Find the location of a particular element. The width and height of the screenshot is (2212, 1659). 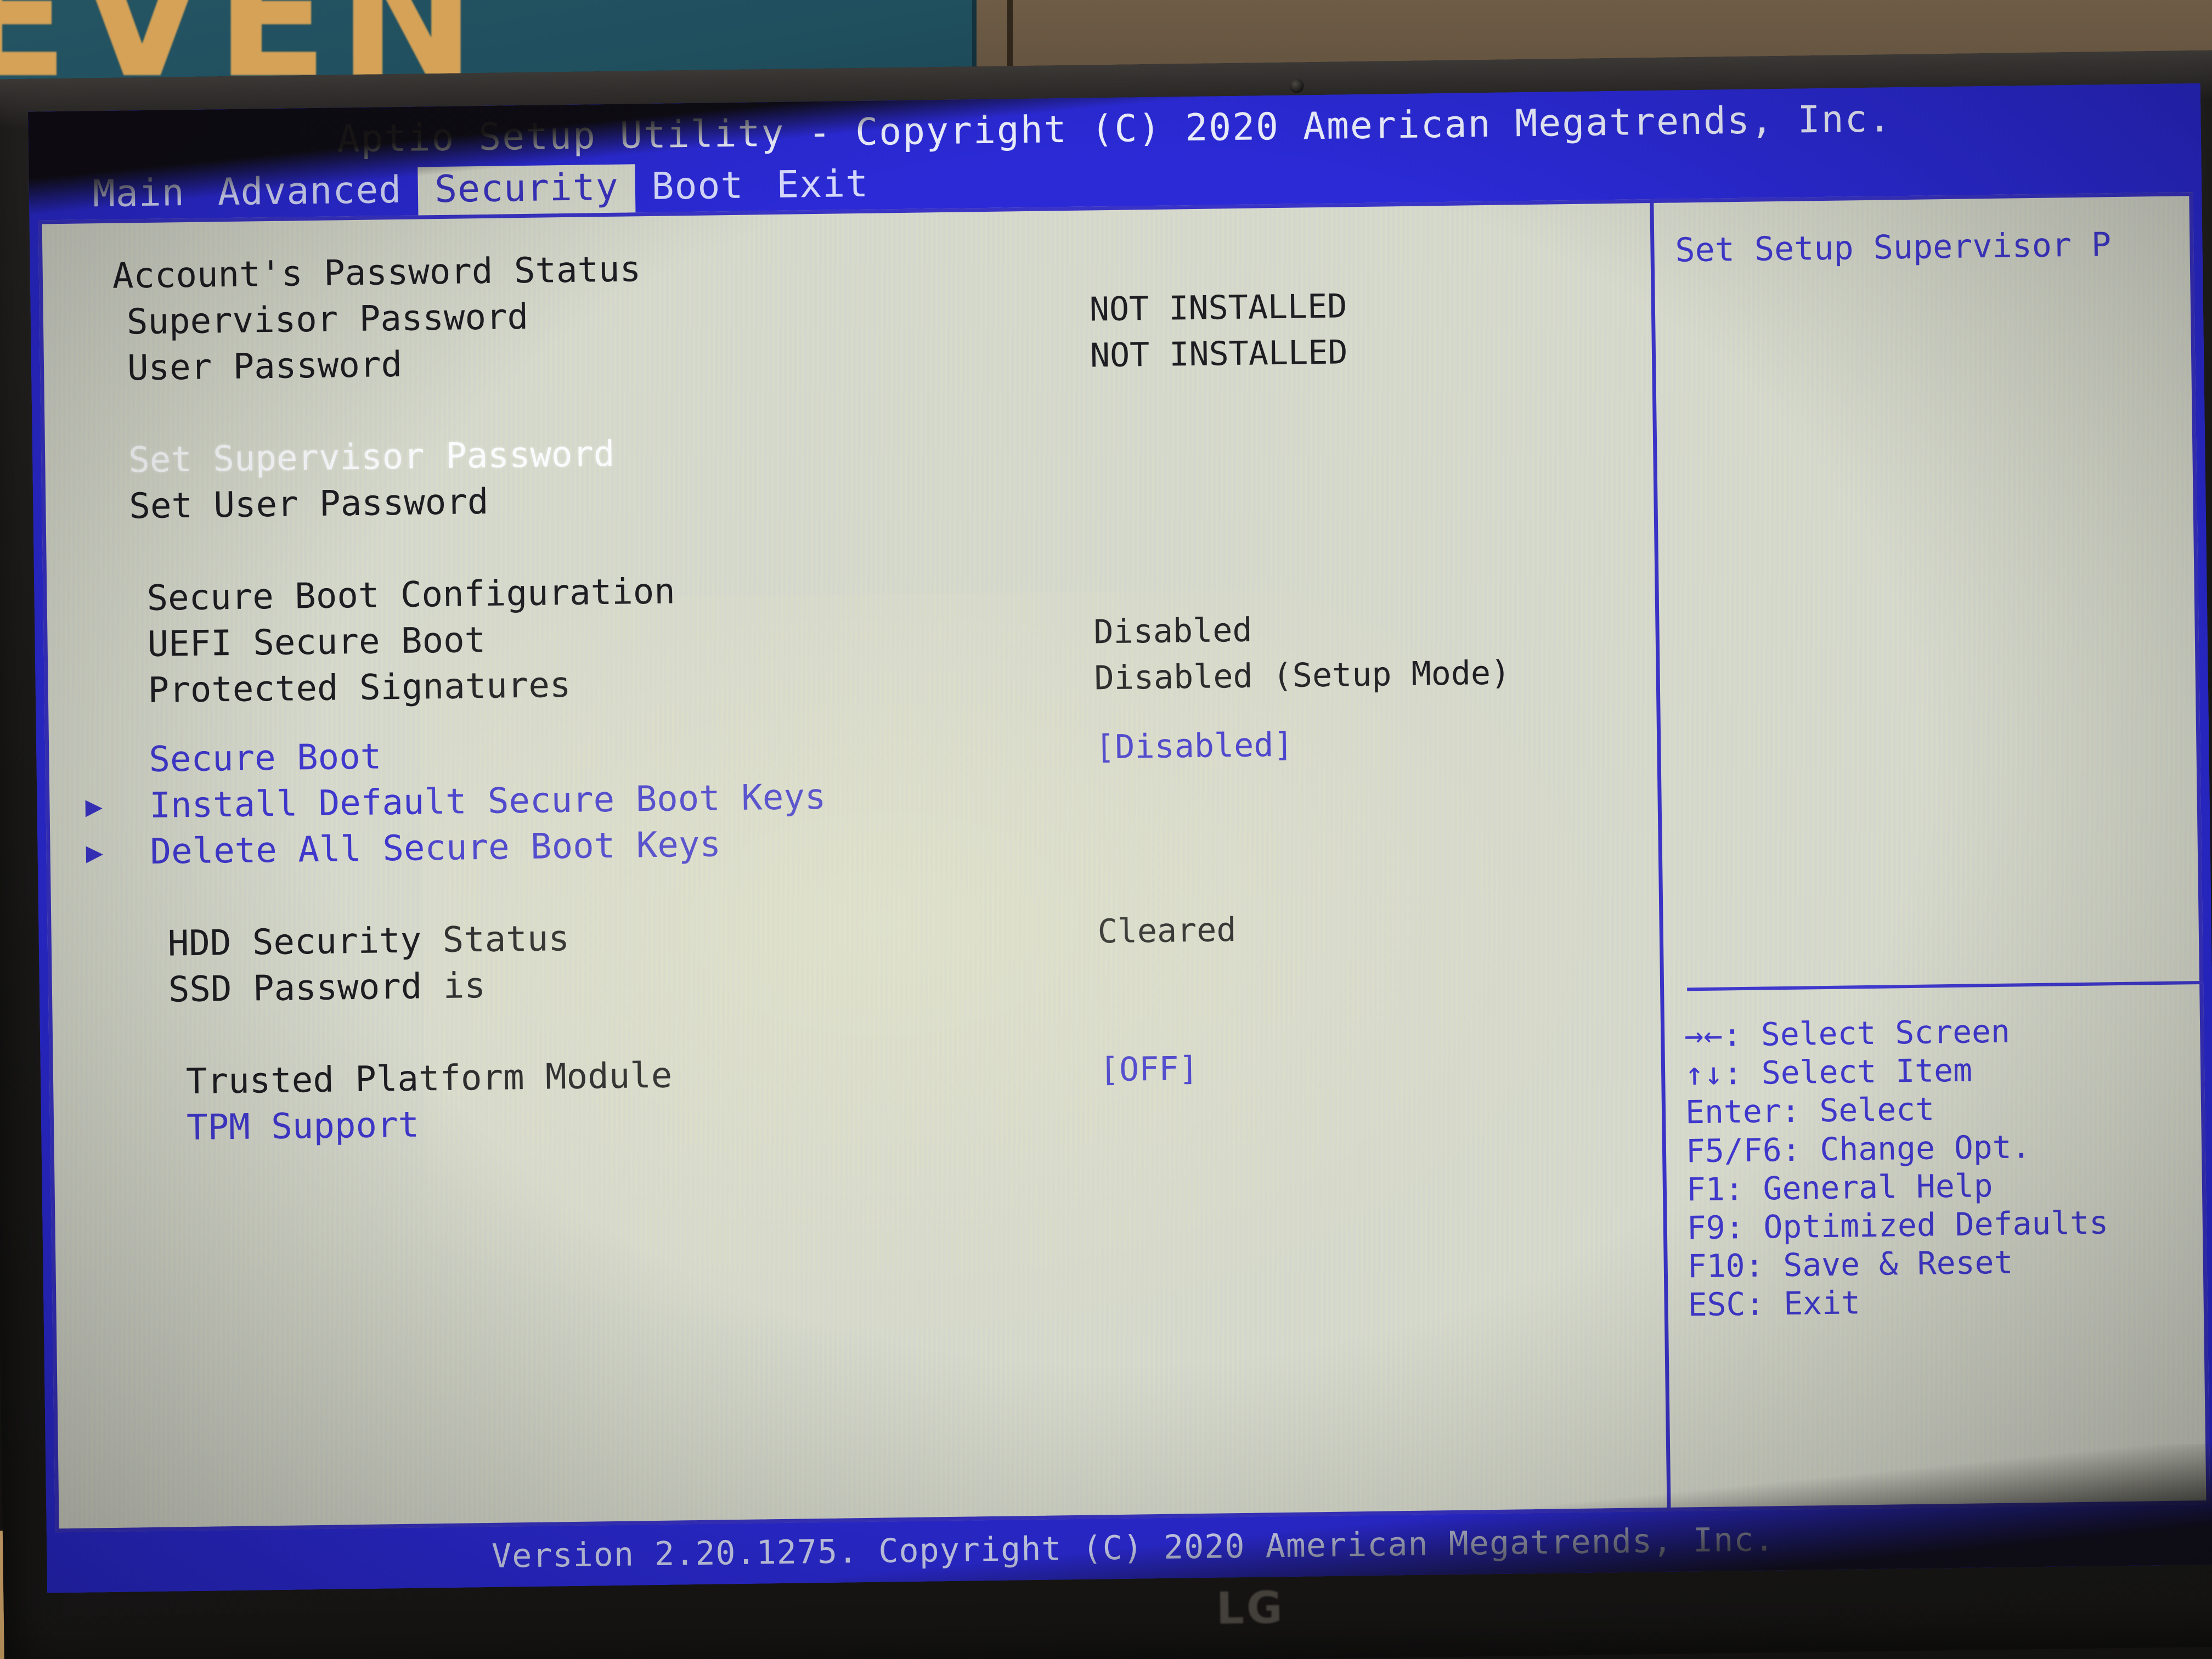

help-description: Set Setup Supervisor P is located at coordinates (1894, 247).